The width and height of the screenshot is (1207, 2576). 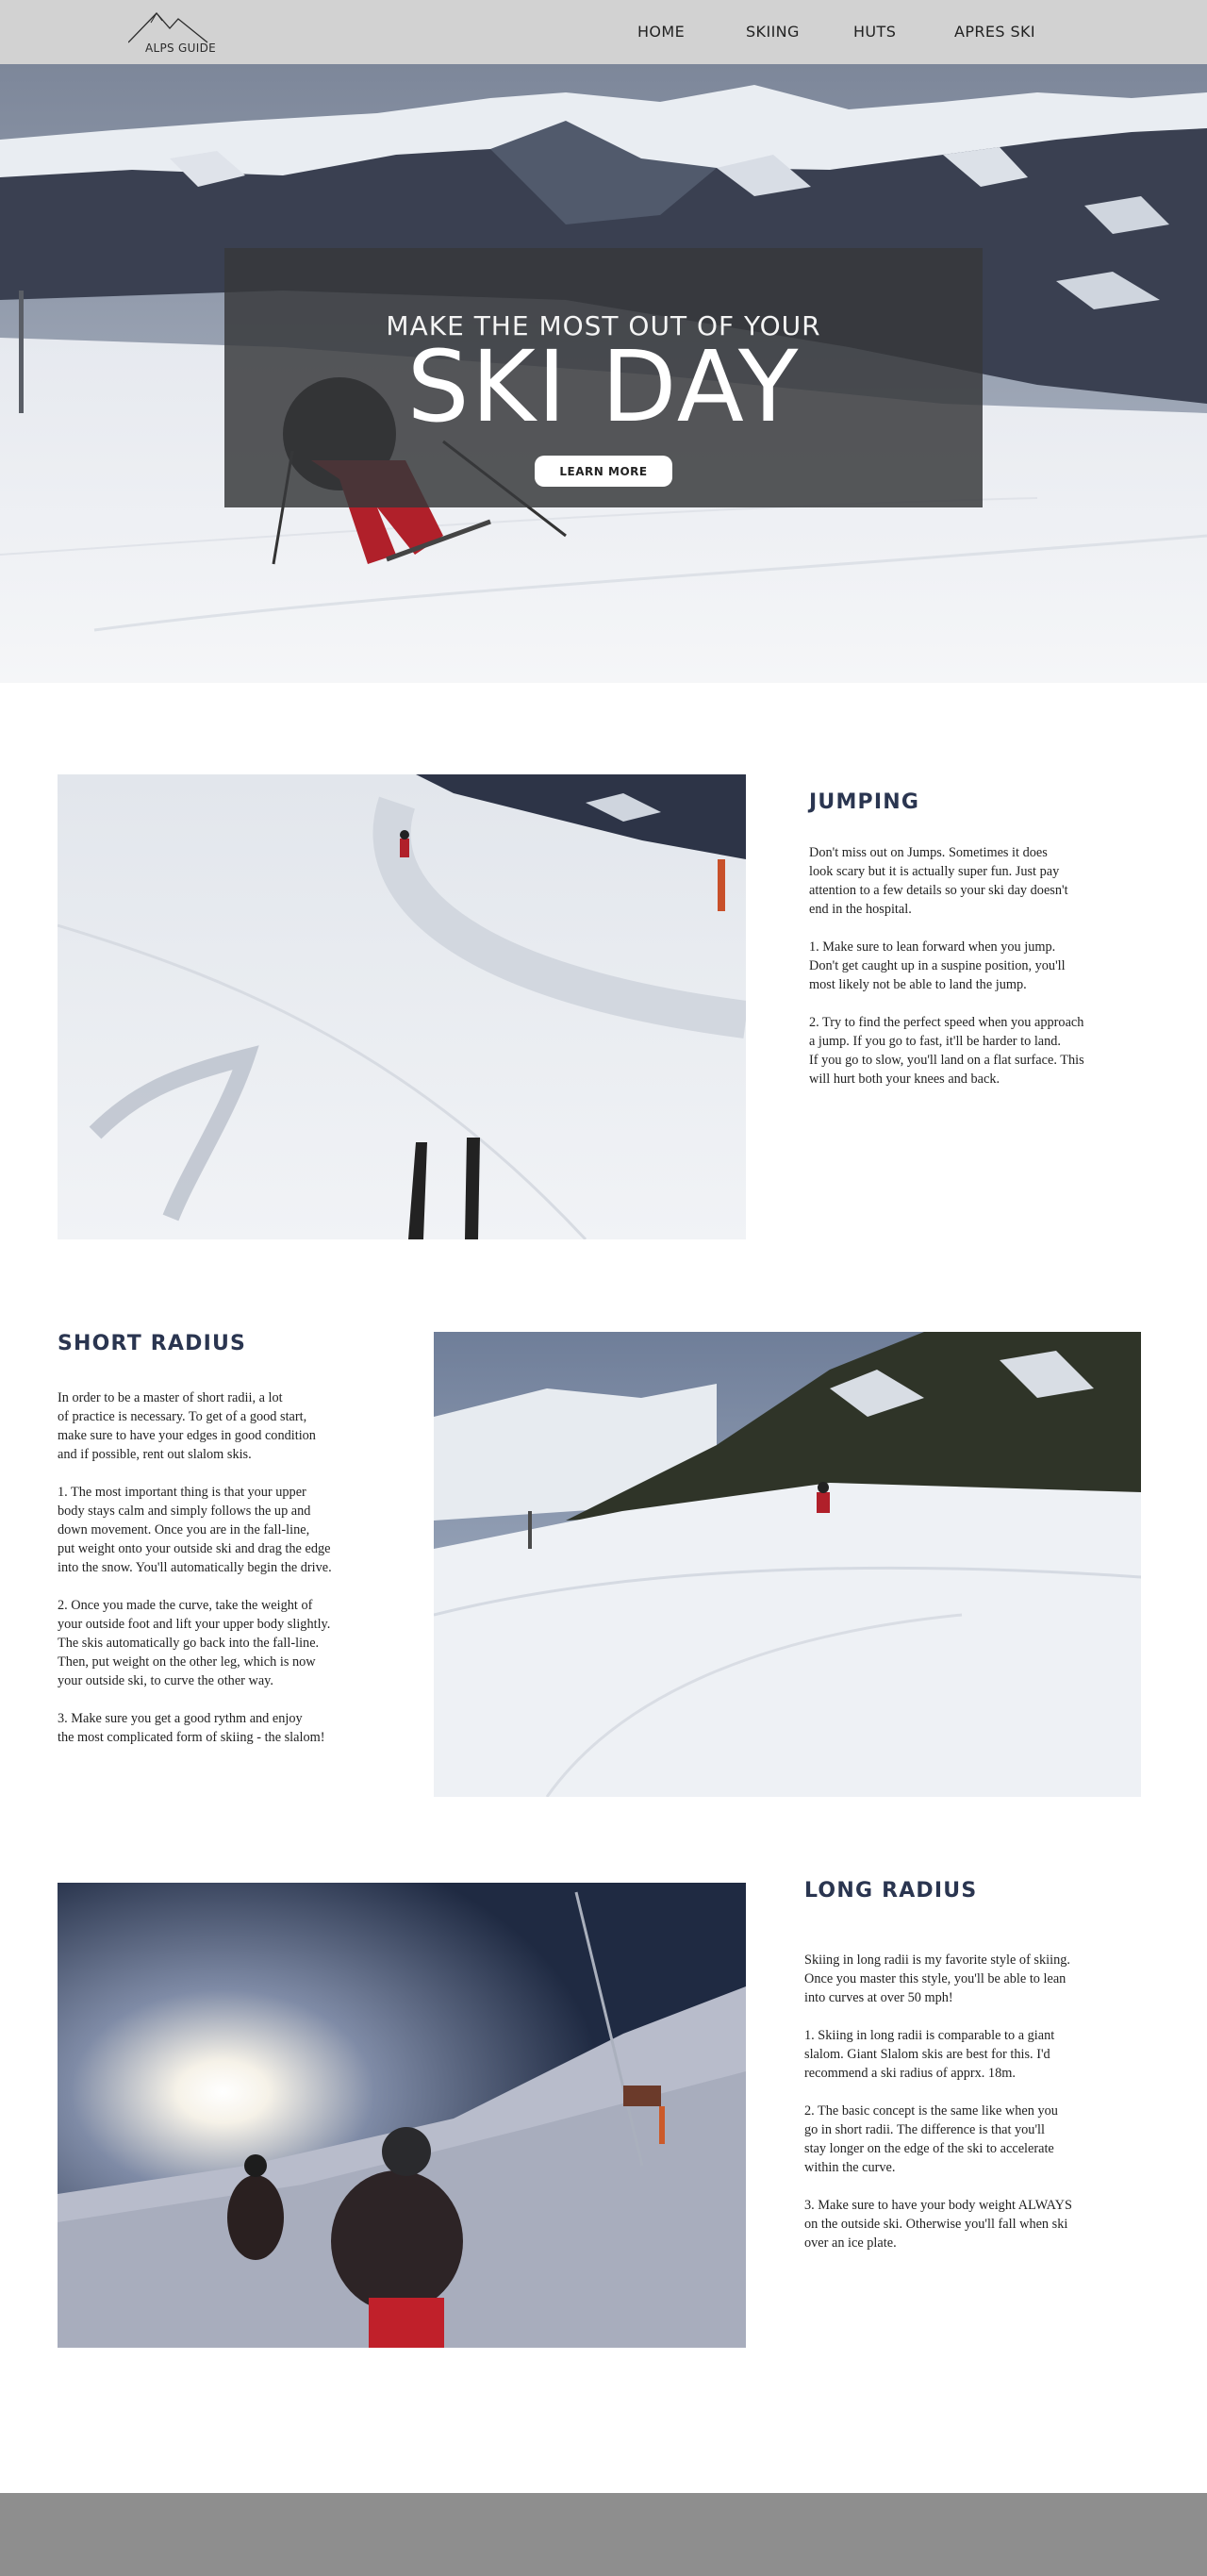 I want to click on site-logo: ALPS GUIDE, so click(x=187, y=32).